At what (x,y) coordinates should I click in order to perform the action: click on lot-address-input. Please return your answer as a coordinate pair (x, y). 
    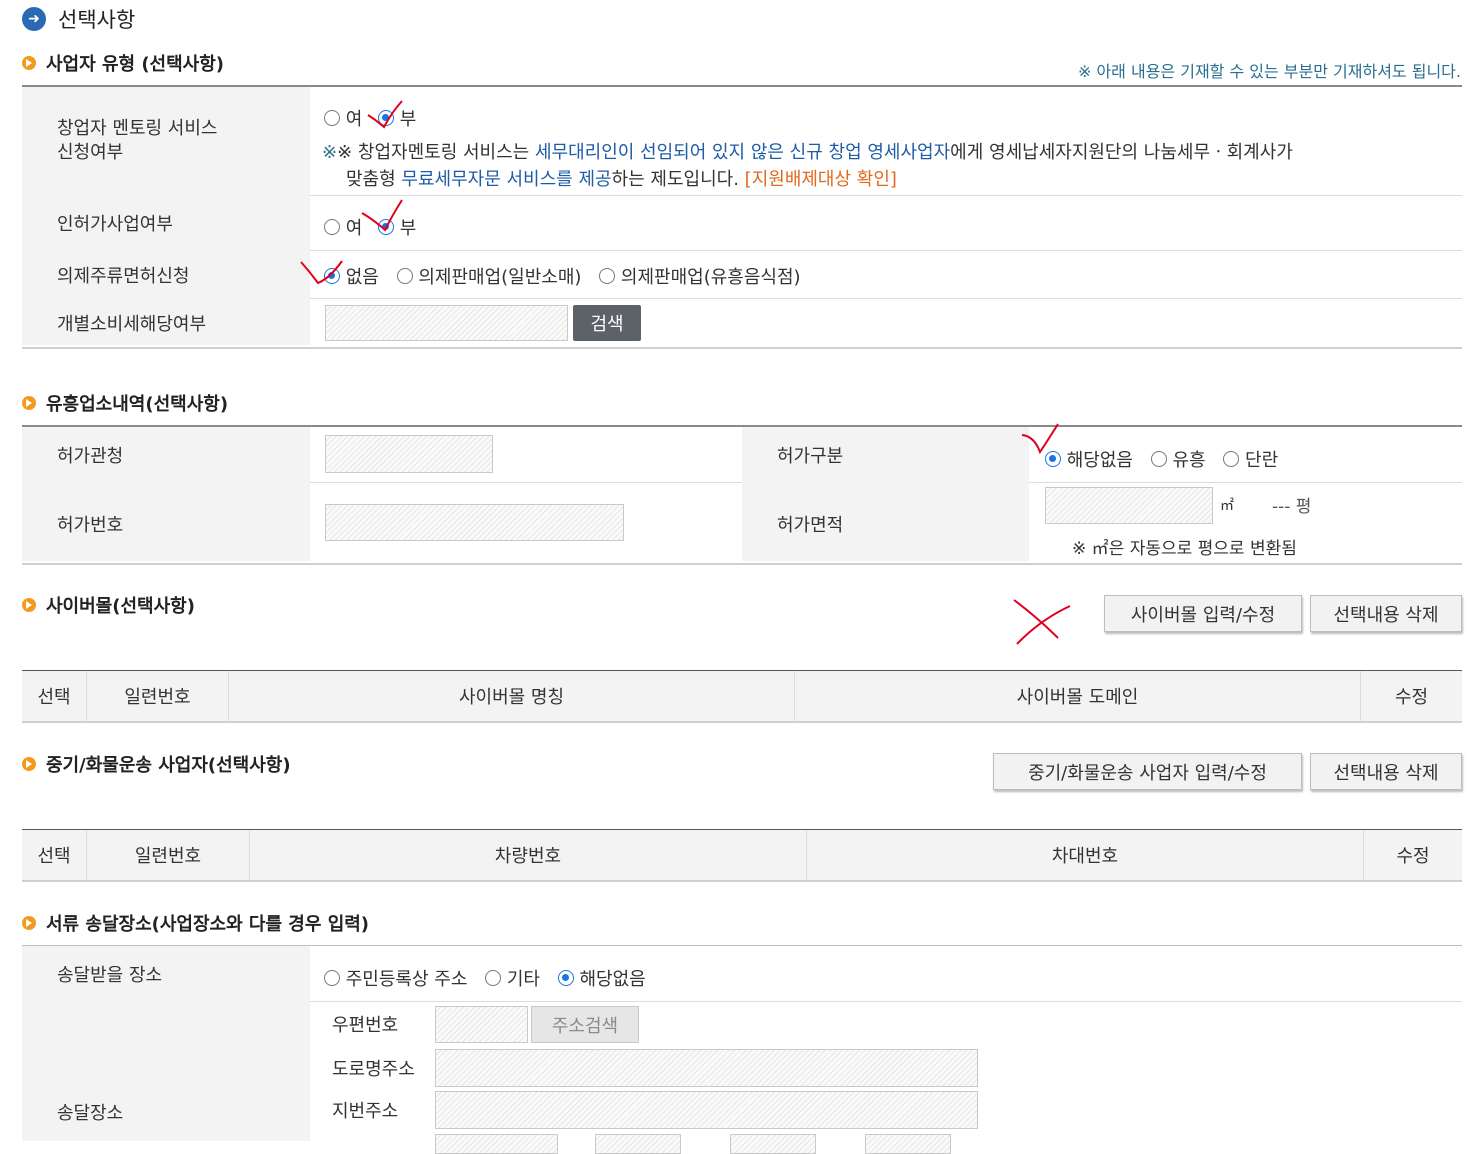
    Looking at the image, I should click on (706, 1110).